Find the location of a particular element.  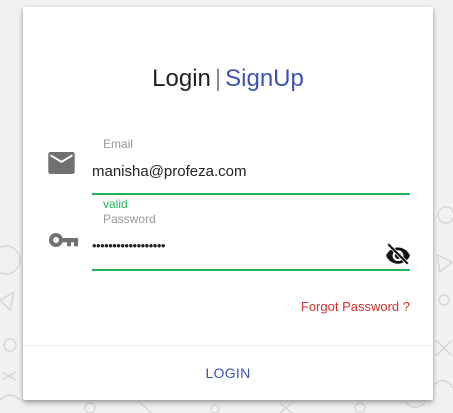

tab-login: Login is located at coordinates (181, 78).